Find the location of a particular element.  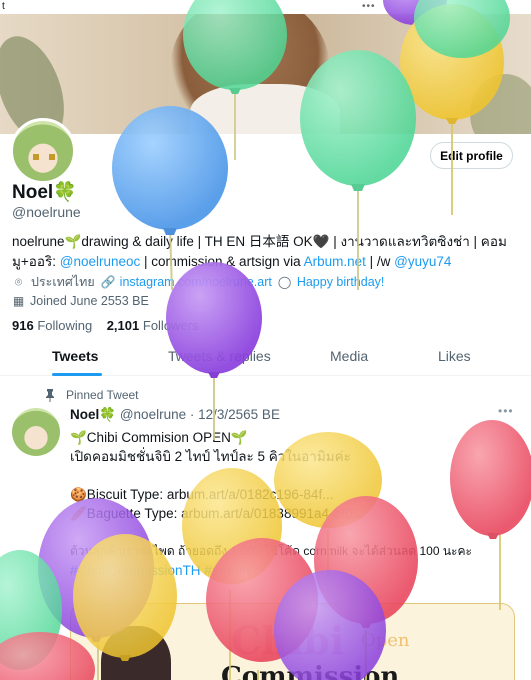

followers-label: Followers is located at coordinates (170, 325).